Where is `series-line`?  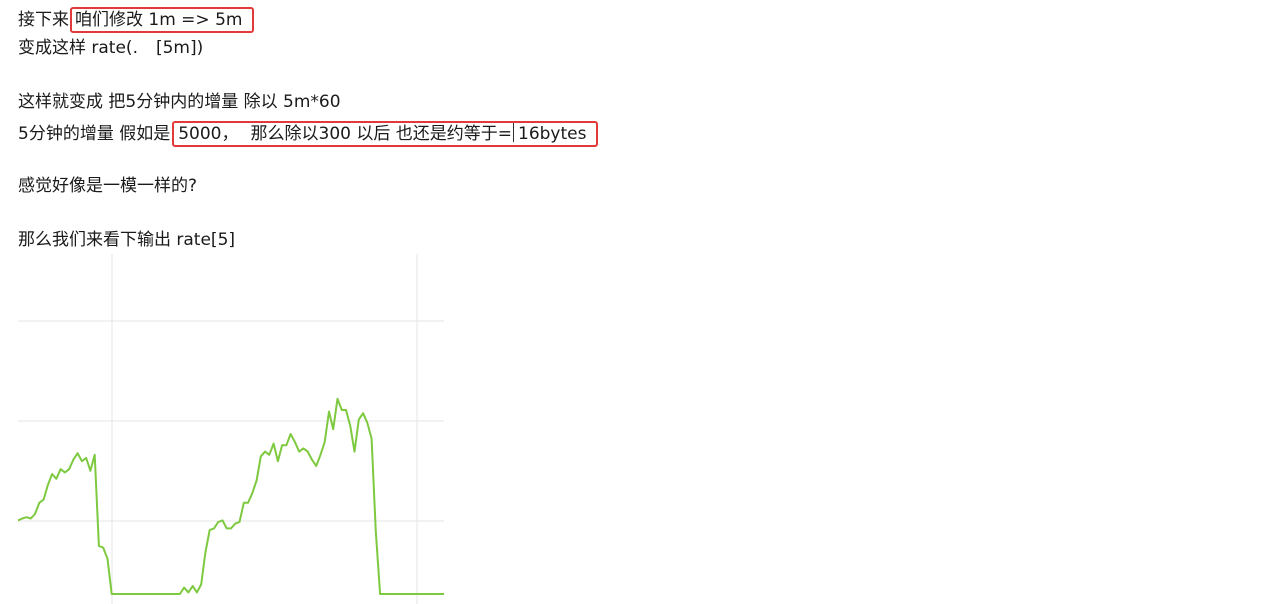
series-line is located at coordinates (231, 496).